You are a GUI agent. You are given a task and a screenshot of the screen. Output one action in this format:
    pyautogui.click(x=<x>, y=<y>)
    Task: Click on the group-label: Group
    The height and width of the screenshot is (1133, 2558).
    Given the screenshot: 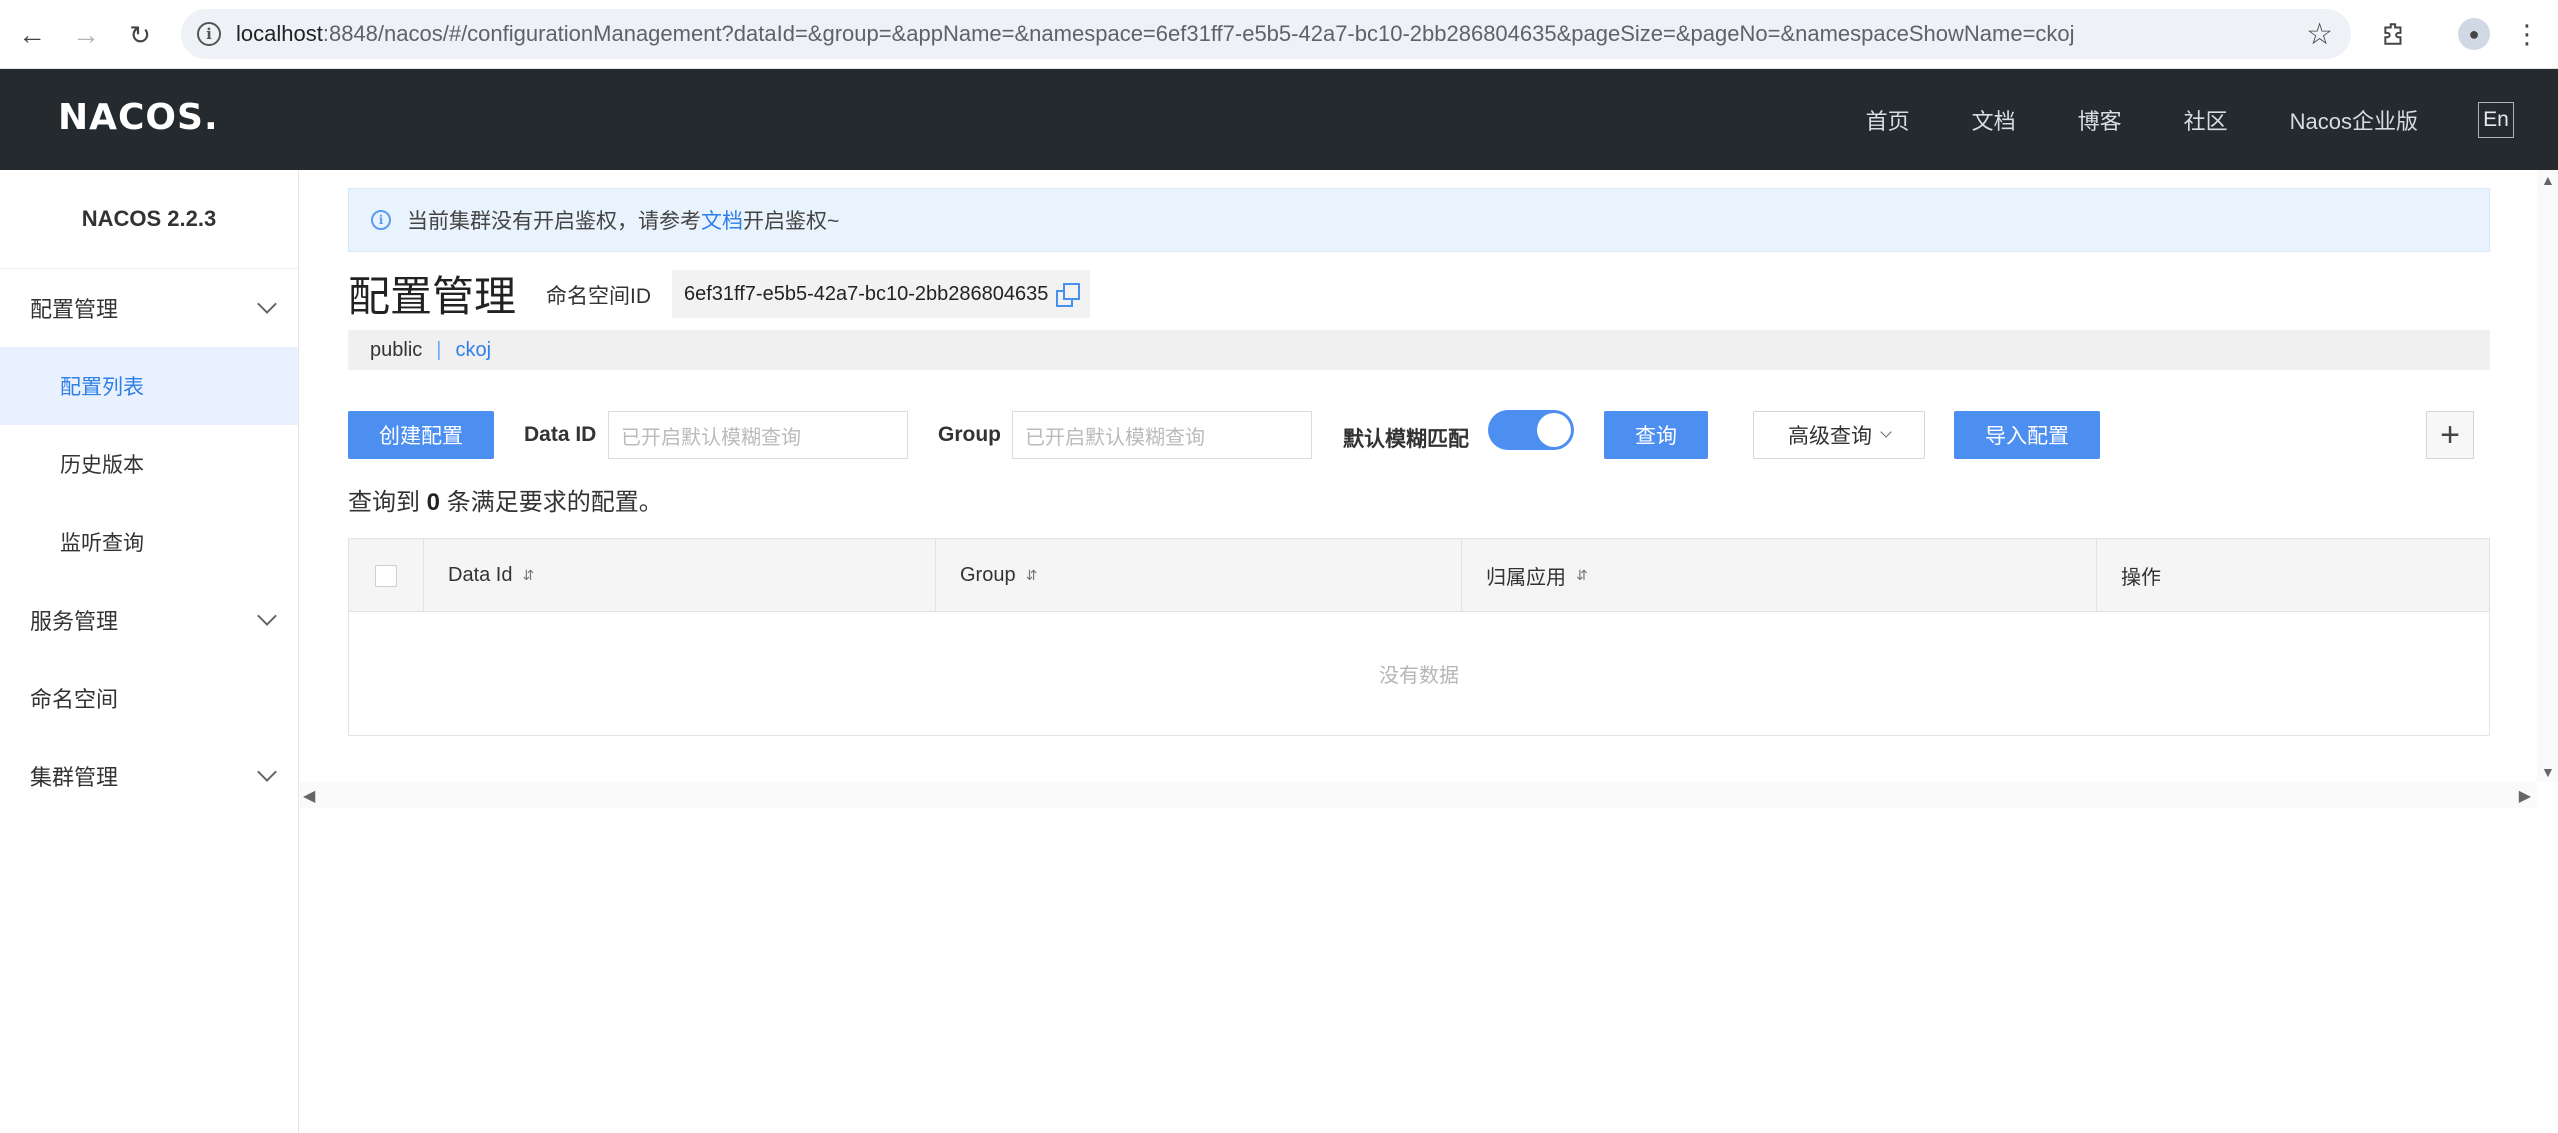 What is the action you would take?
    pyautogui.click(x=969, y=434)
    